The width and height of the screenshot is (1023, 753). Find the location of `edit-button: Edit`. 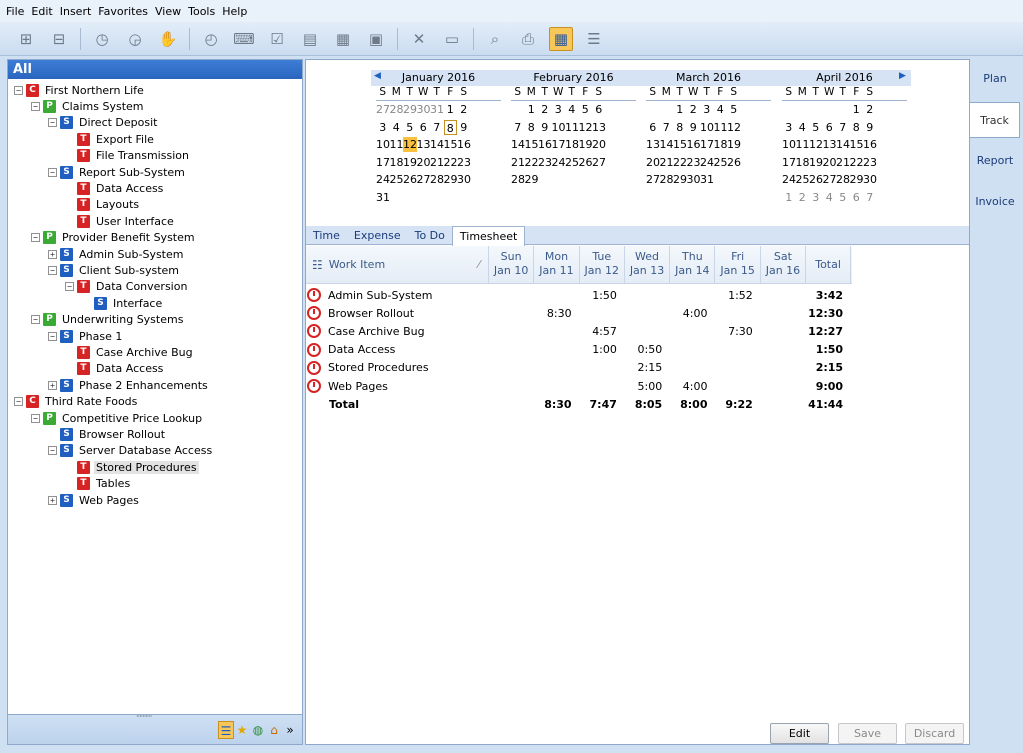

edit-button: Edit is located at coordinates (799, 733).